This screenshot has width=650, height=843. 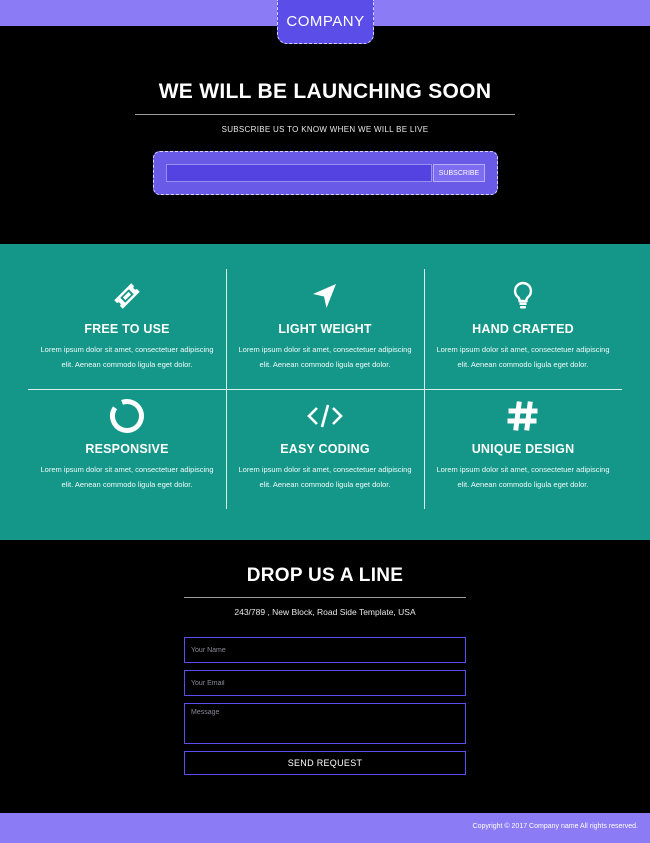 What do you see at coordinates (523, 329) in the screenshot?
I see `feature-title: HAND CRAFTED` at bounding box center [523, 329].